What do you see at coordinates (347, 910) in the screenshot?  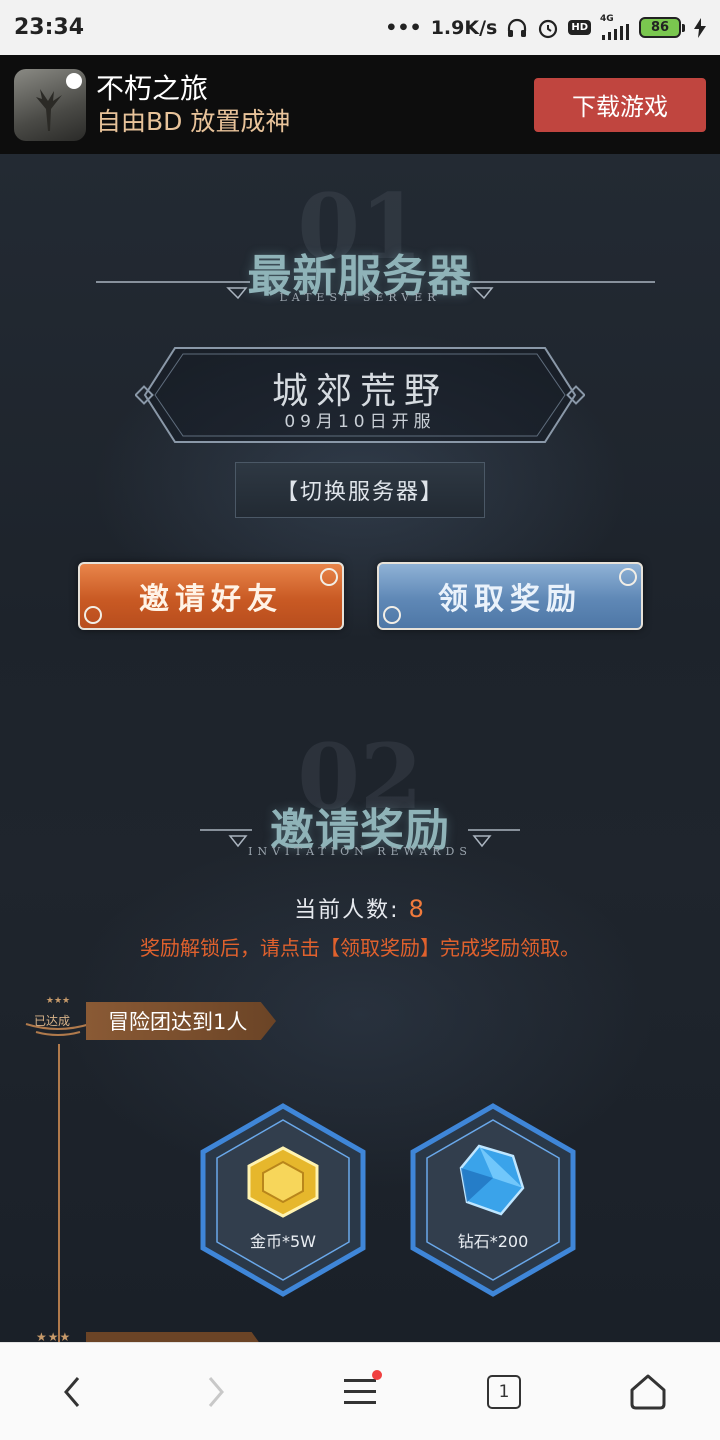 I see `current-count-label: 当前人数:` at bounding box center [347, 910].